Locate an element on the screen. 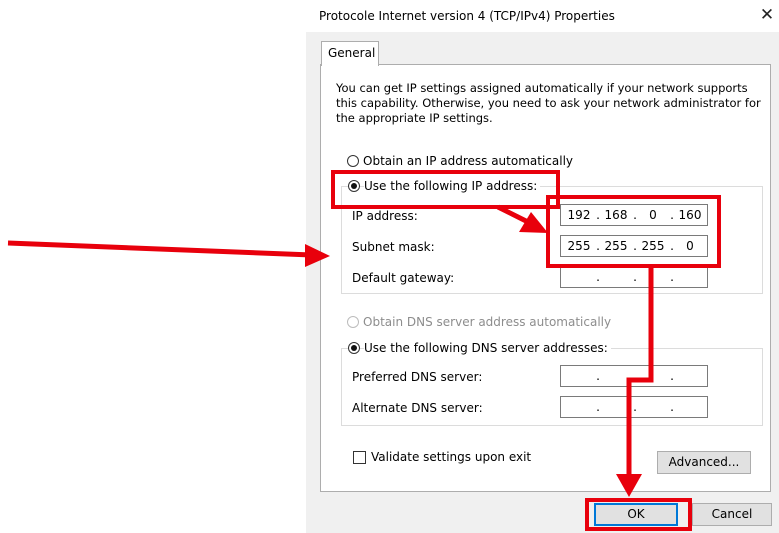  mask-octet-1: 255 is located at coordinates (579, 246).